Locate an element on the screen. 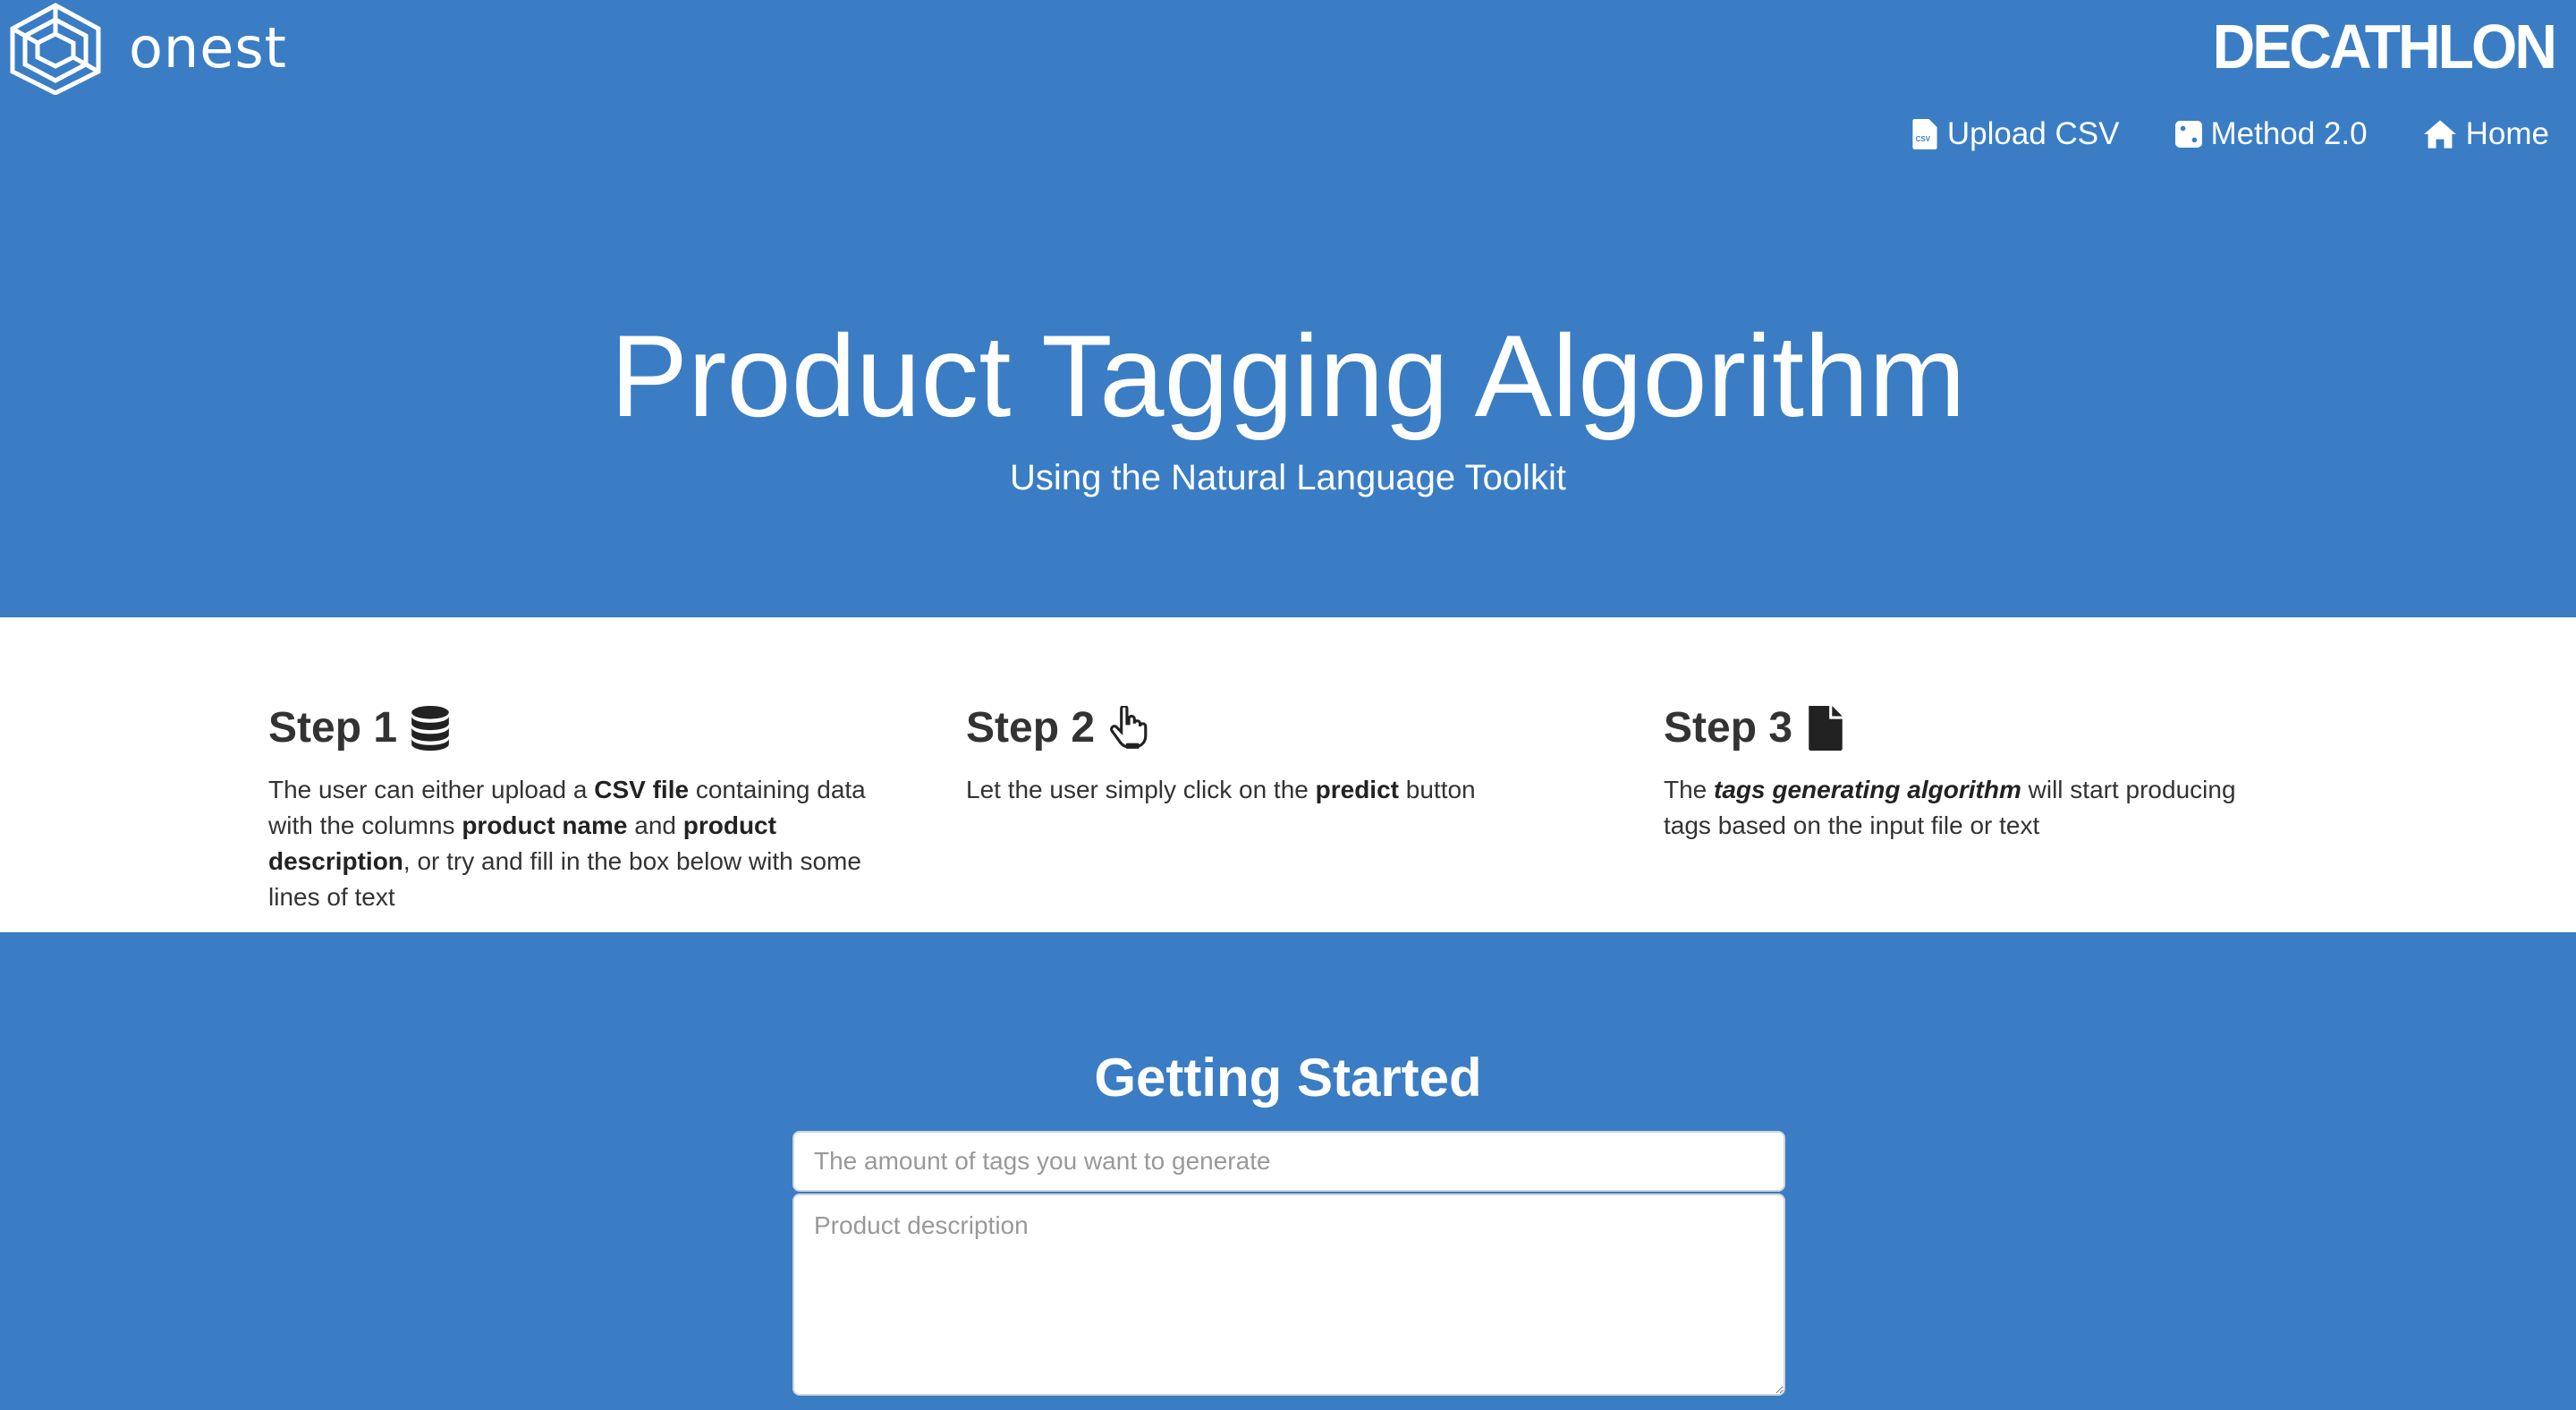 This screenshot has width=2576, height=1410. product-description-input is located at coordinates (1288, 1294).